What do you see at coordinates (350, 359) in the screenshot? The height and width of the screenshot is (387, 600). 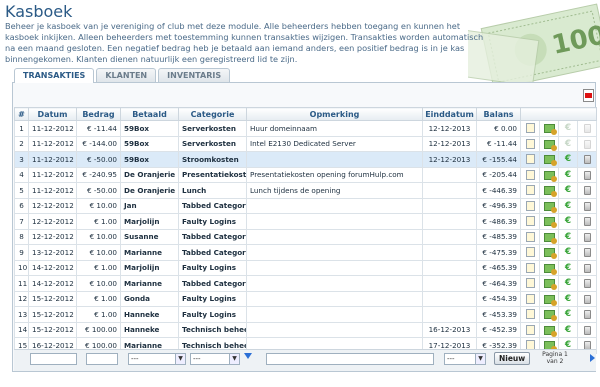 I see `filter-opmerking-input` at bounding box center [350, 359].